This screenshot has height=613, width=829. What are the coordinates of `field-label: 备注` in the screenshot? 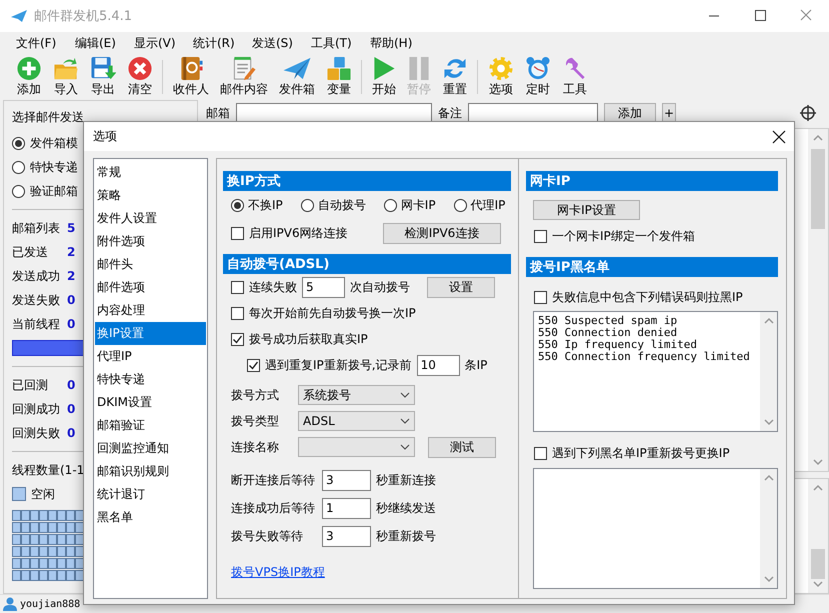 It's located at (450, 113).